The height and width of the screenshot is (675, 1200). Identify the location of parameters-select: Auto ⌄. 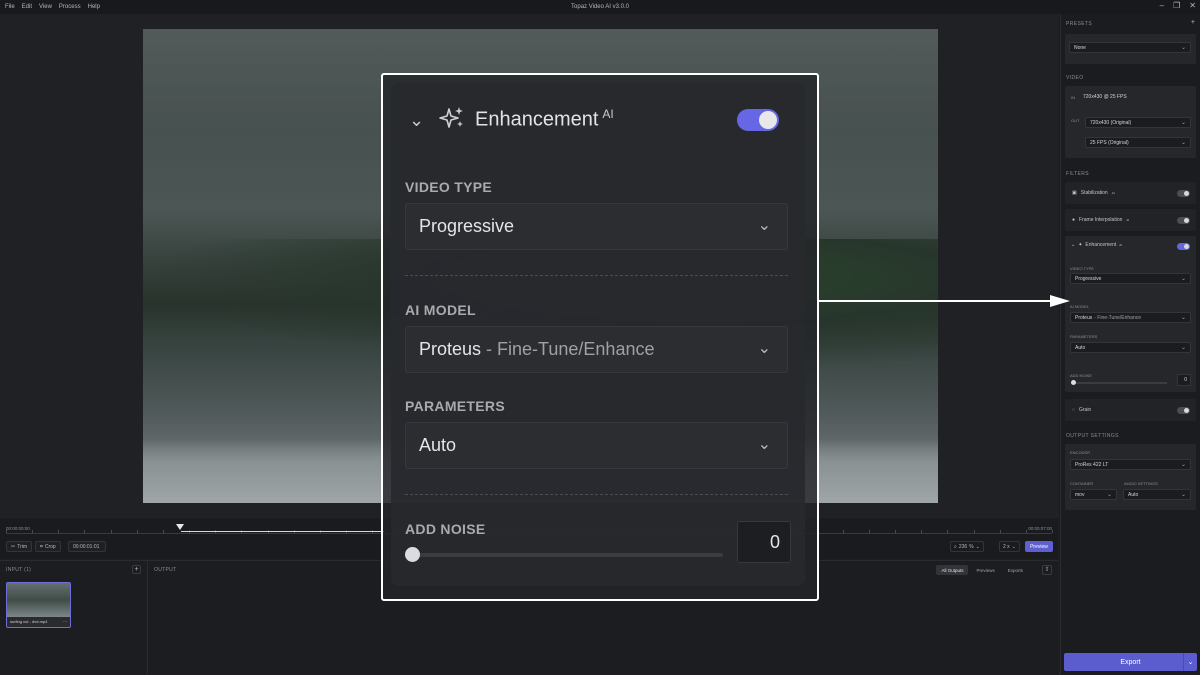
(1130, 347).